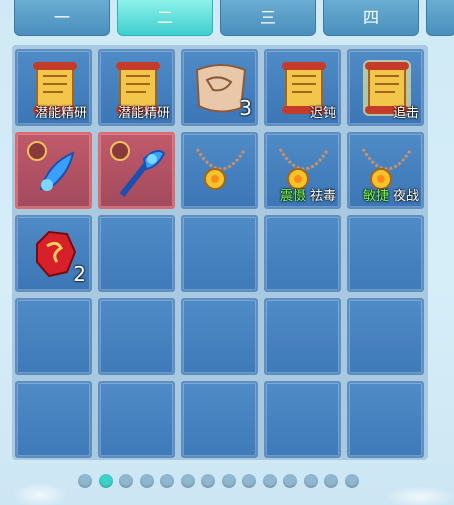 The height and width of the screenshot is (505, 454). Describe the element at coordinates (302, 170) in the screenshot. I see `inventory-slot: 震慑 祛毒` at that location.